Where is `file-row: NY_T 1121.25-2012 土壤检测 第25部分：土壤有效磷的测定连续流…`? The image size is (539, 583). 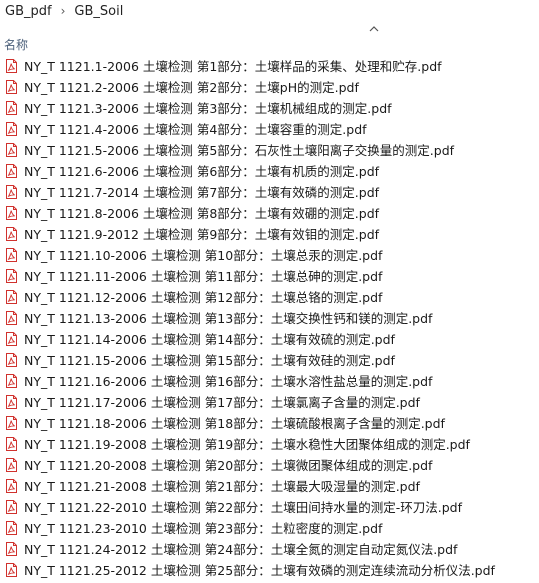
file-row: NY_T 1121.25-2012 土壤检测 第25部分：土壤有效磷的测定连续流… is located at coordinates (269, 569).